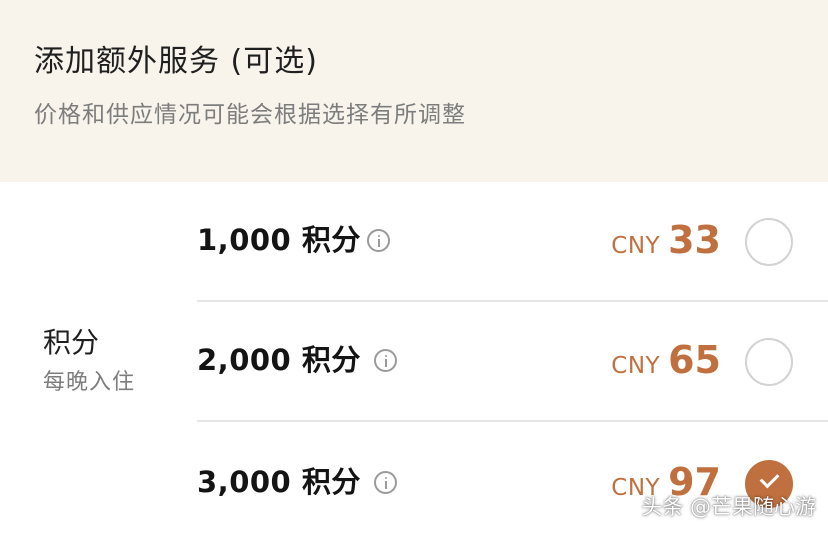 This screenshot has width=828, height=544. What do you see at coordinates (89, 382) in the screenshot?
I see `category-subtitle: 每晚入住` at bounding box center [89, 382].